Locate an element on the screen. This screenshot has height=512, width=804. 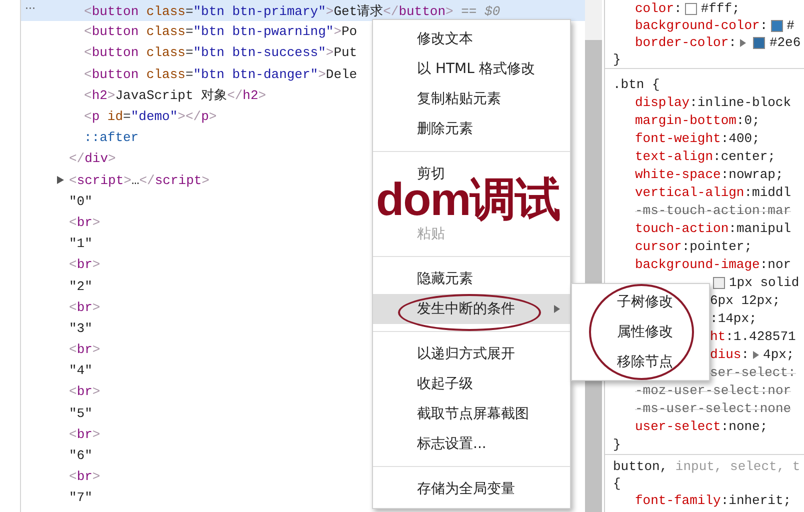
code-line: <p id="demo"></p> is located at coordinates (150, 116).